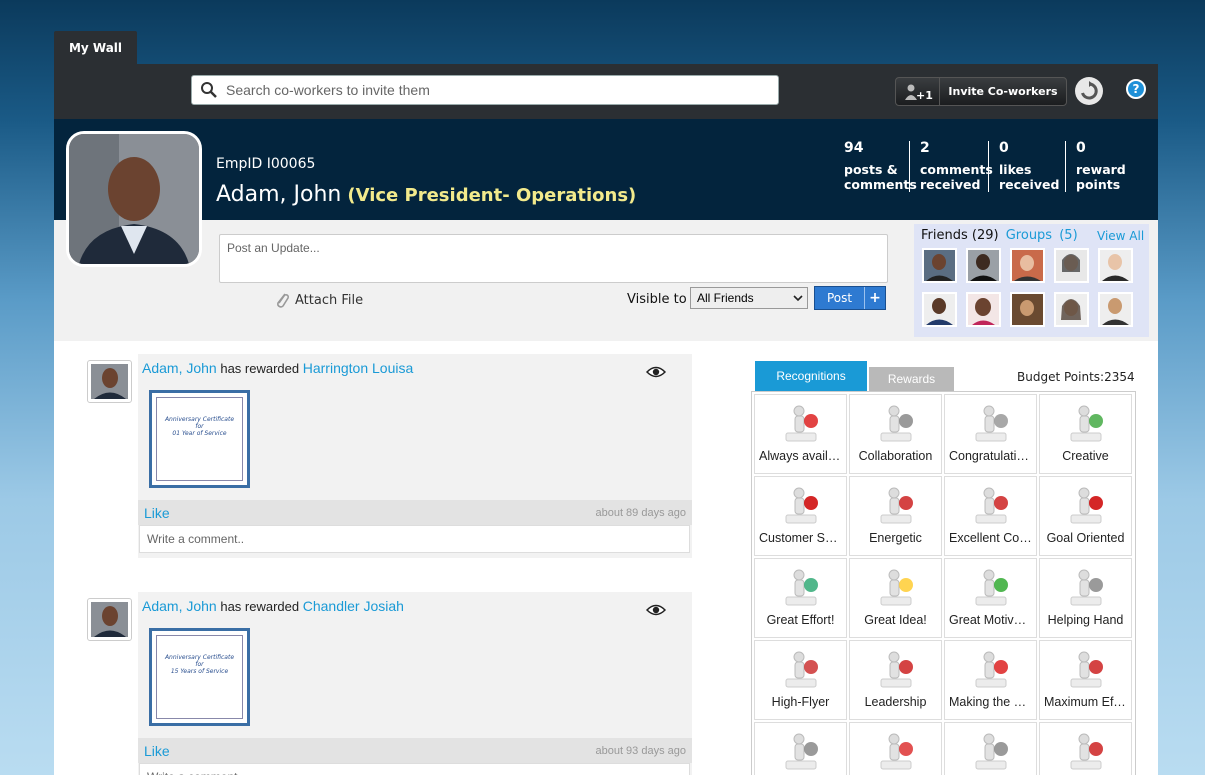 The image size is (1205, 775). What do you see at coordinates (1101, 169) in the screenshot?
I see `stat-reward-label1: reward` at bounding box center [1101, 169].